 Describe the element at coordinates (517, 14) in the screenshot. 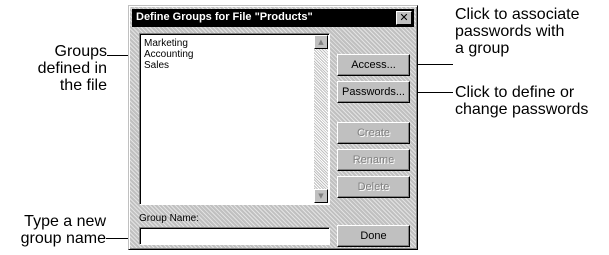

I see `callout-click-associate-line-1: Click to associate` at that location.